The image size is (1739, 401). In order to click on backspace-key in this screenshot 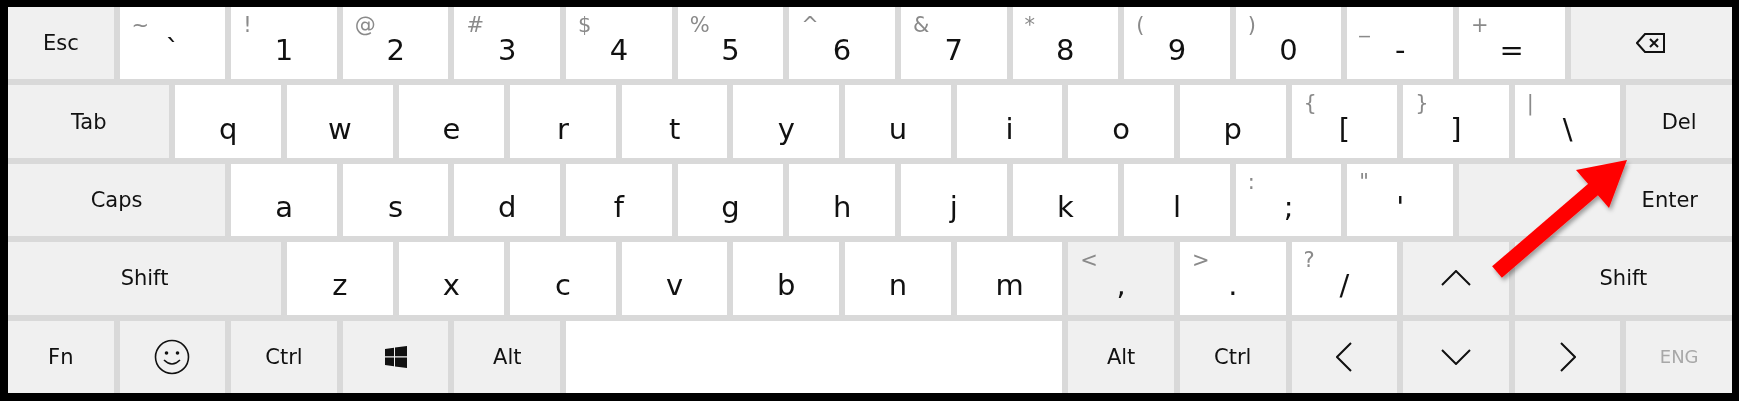, I will do `click(1651, 43)`.